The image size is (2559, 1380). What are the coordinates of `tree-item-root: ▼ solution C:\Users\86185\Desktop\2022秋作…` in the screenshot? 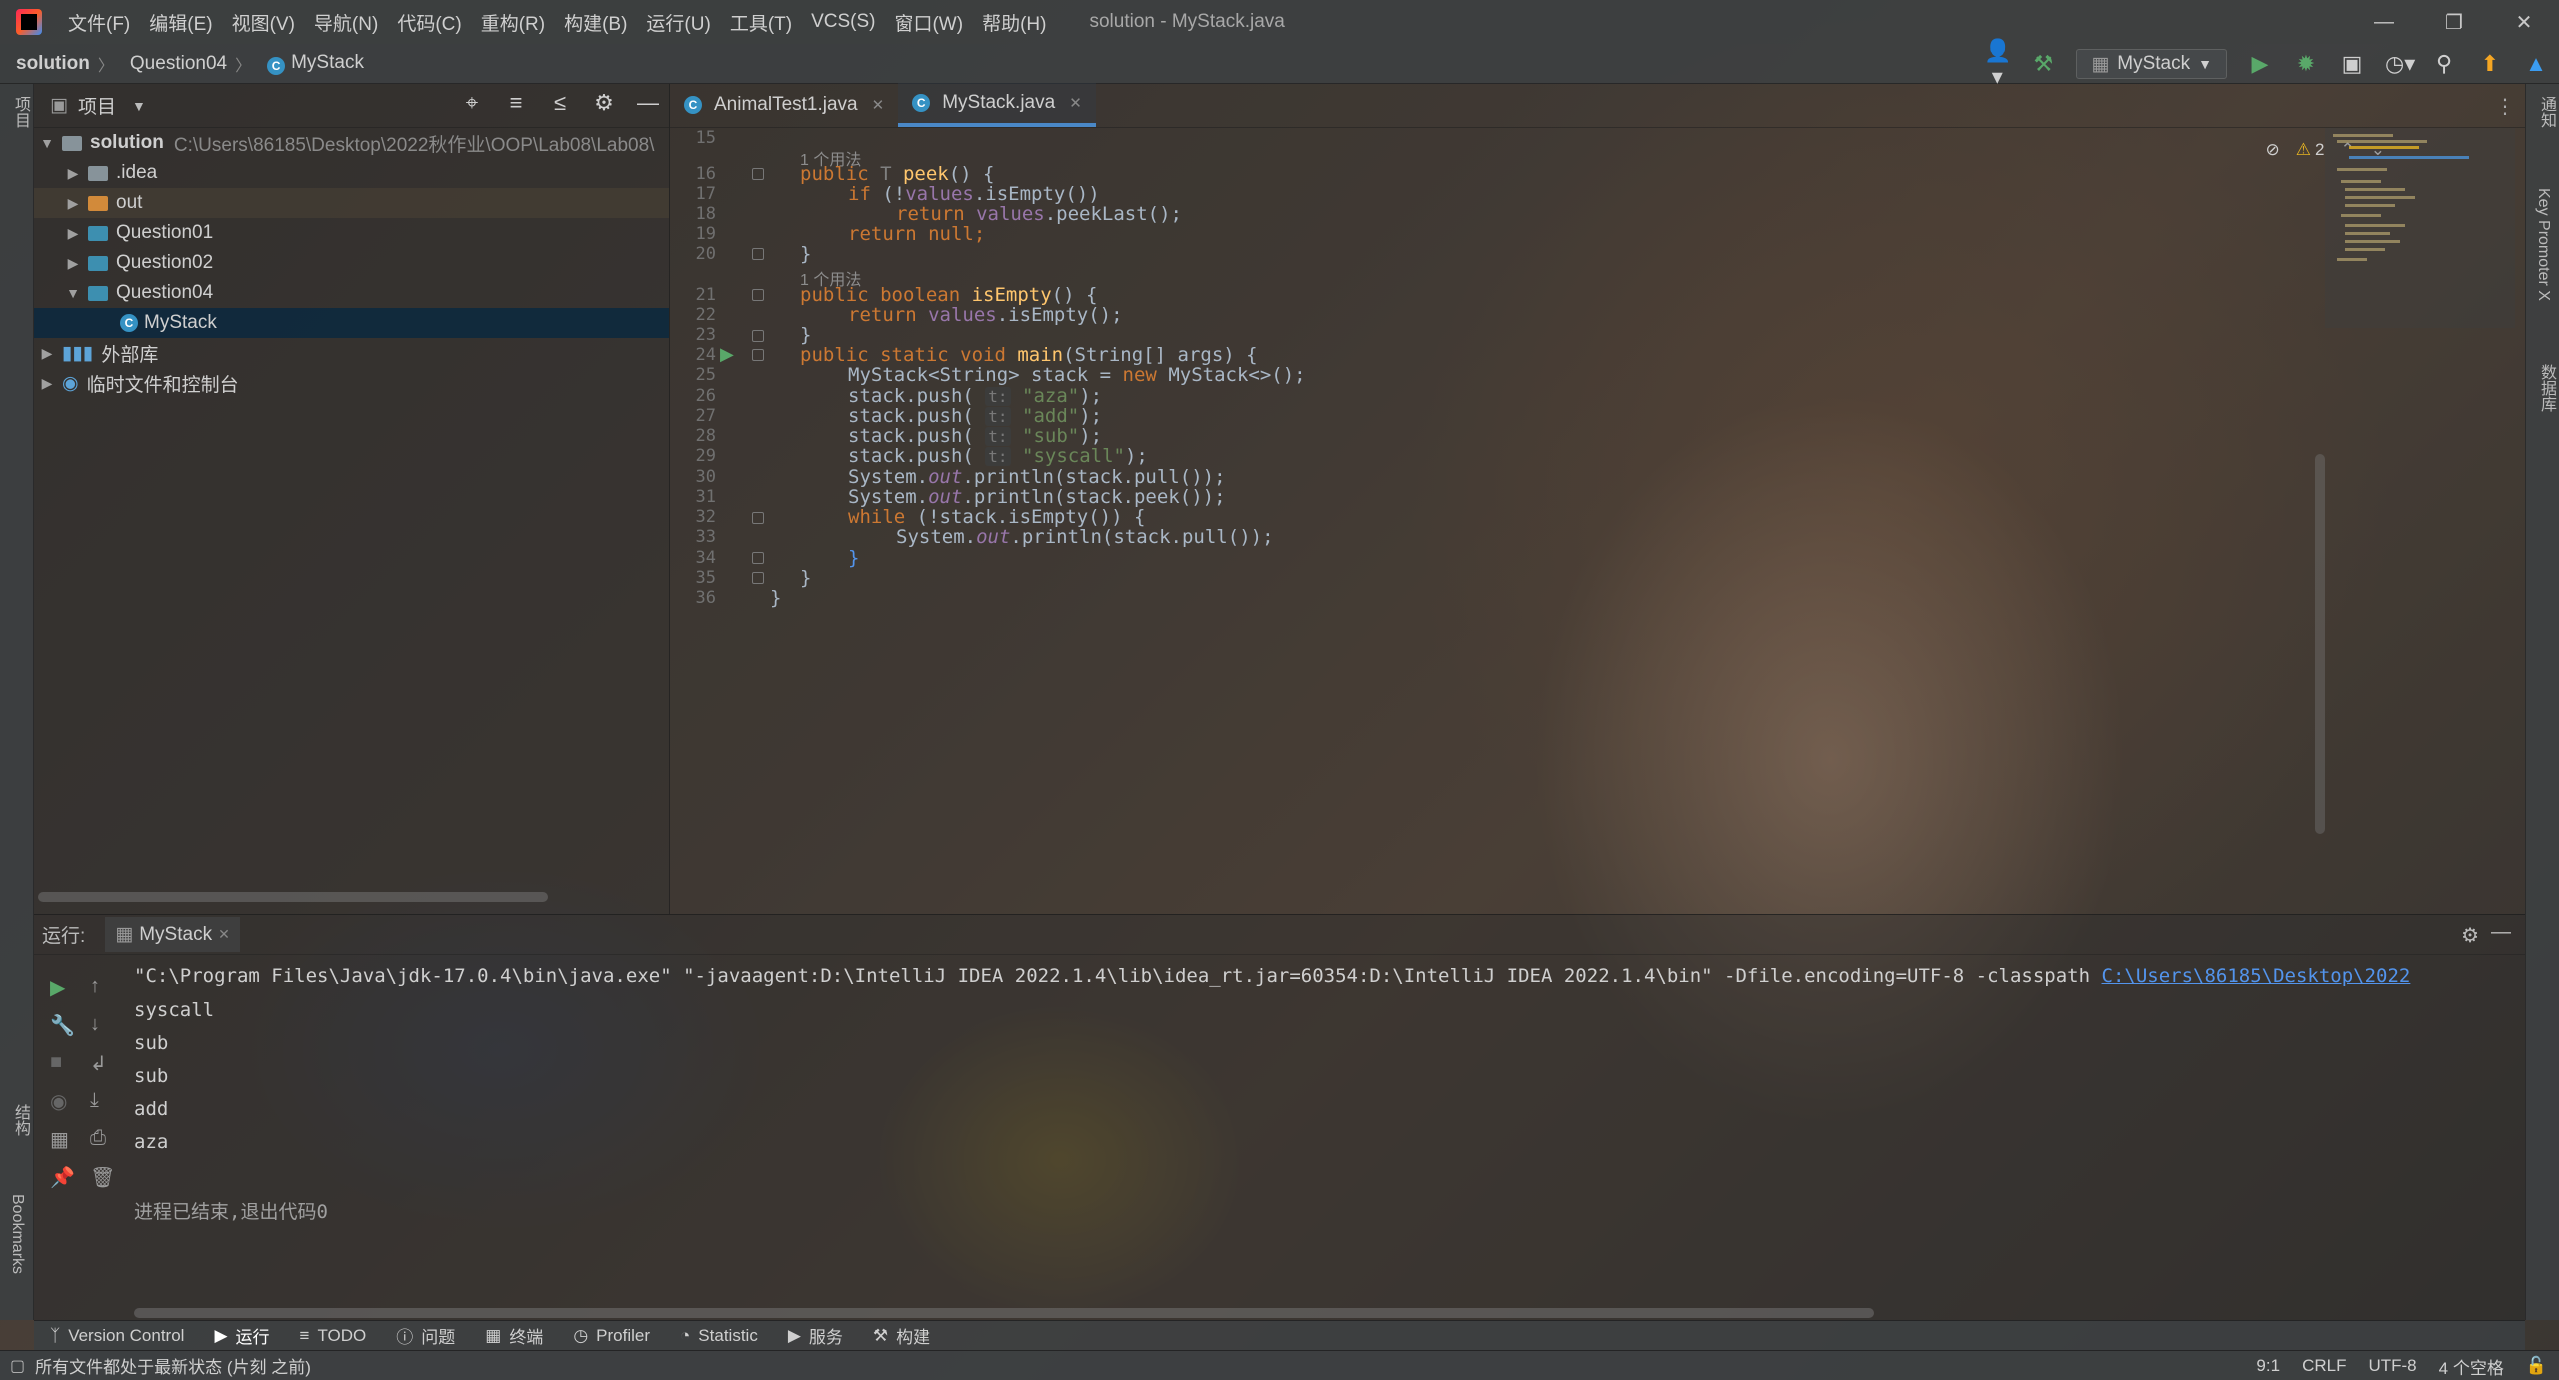 It's located at (351, 143).